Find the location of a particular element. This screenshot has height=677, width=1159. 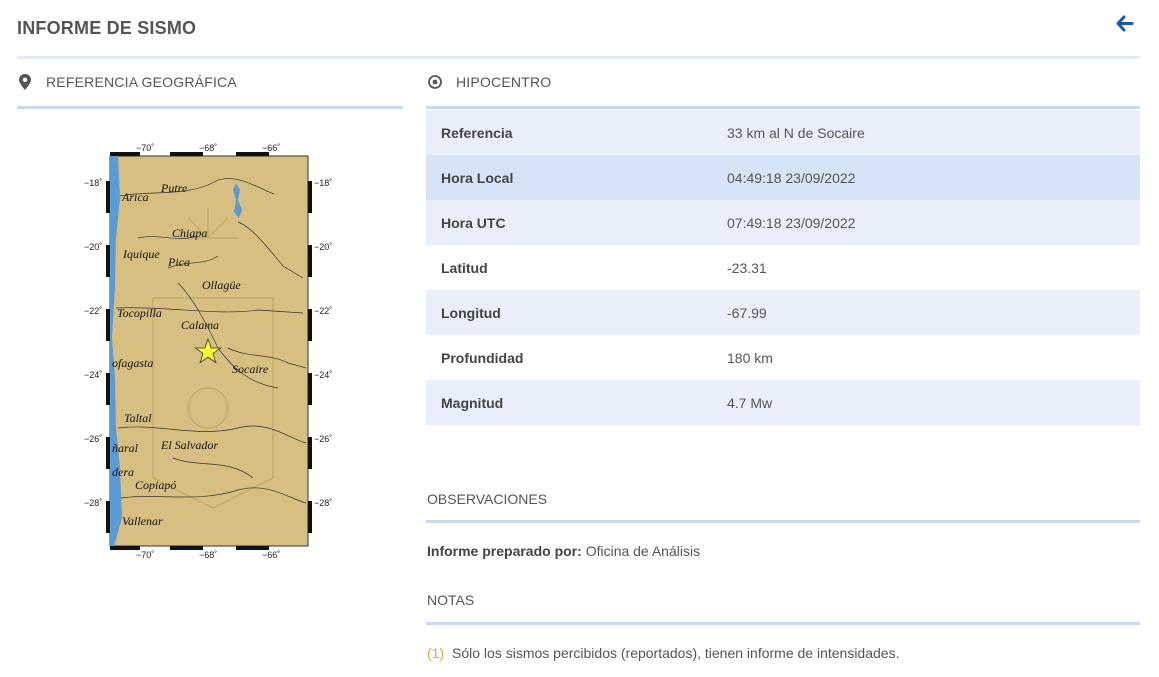

table-row: Referencia 33 km al N de Socaire is located at coordinates (783, 132).